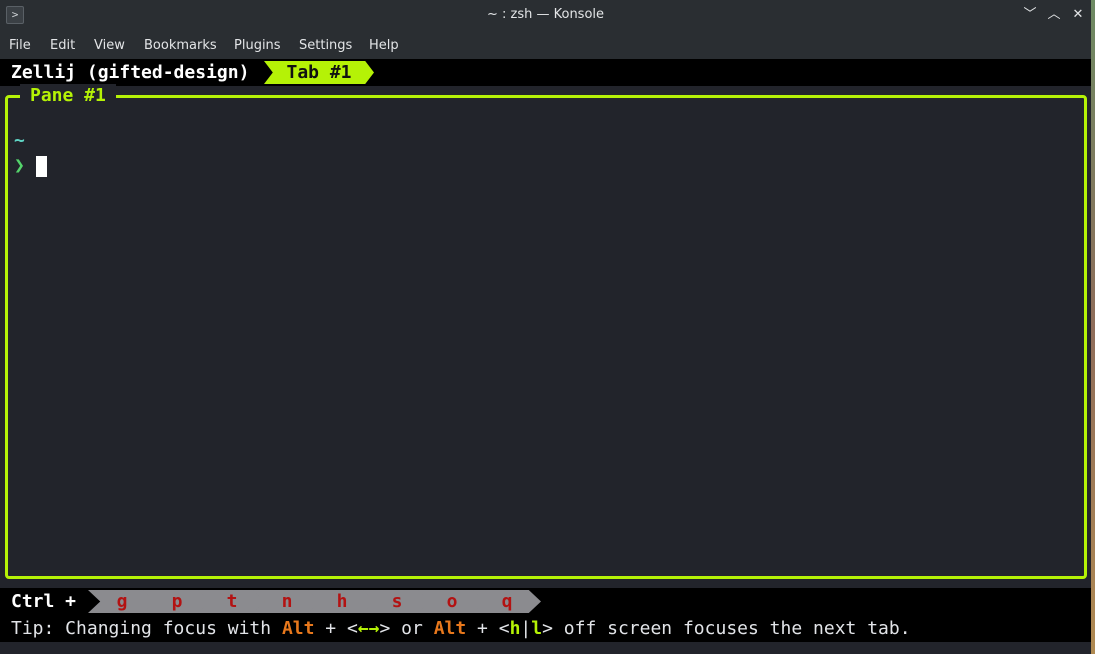  What do you see at coordinates (545, 601) in the screenshot?
I see `zellij-status-bar: Ctrl + g p t n h s o q` at bounding box center [545, 601].